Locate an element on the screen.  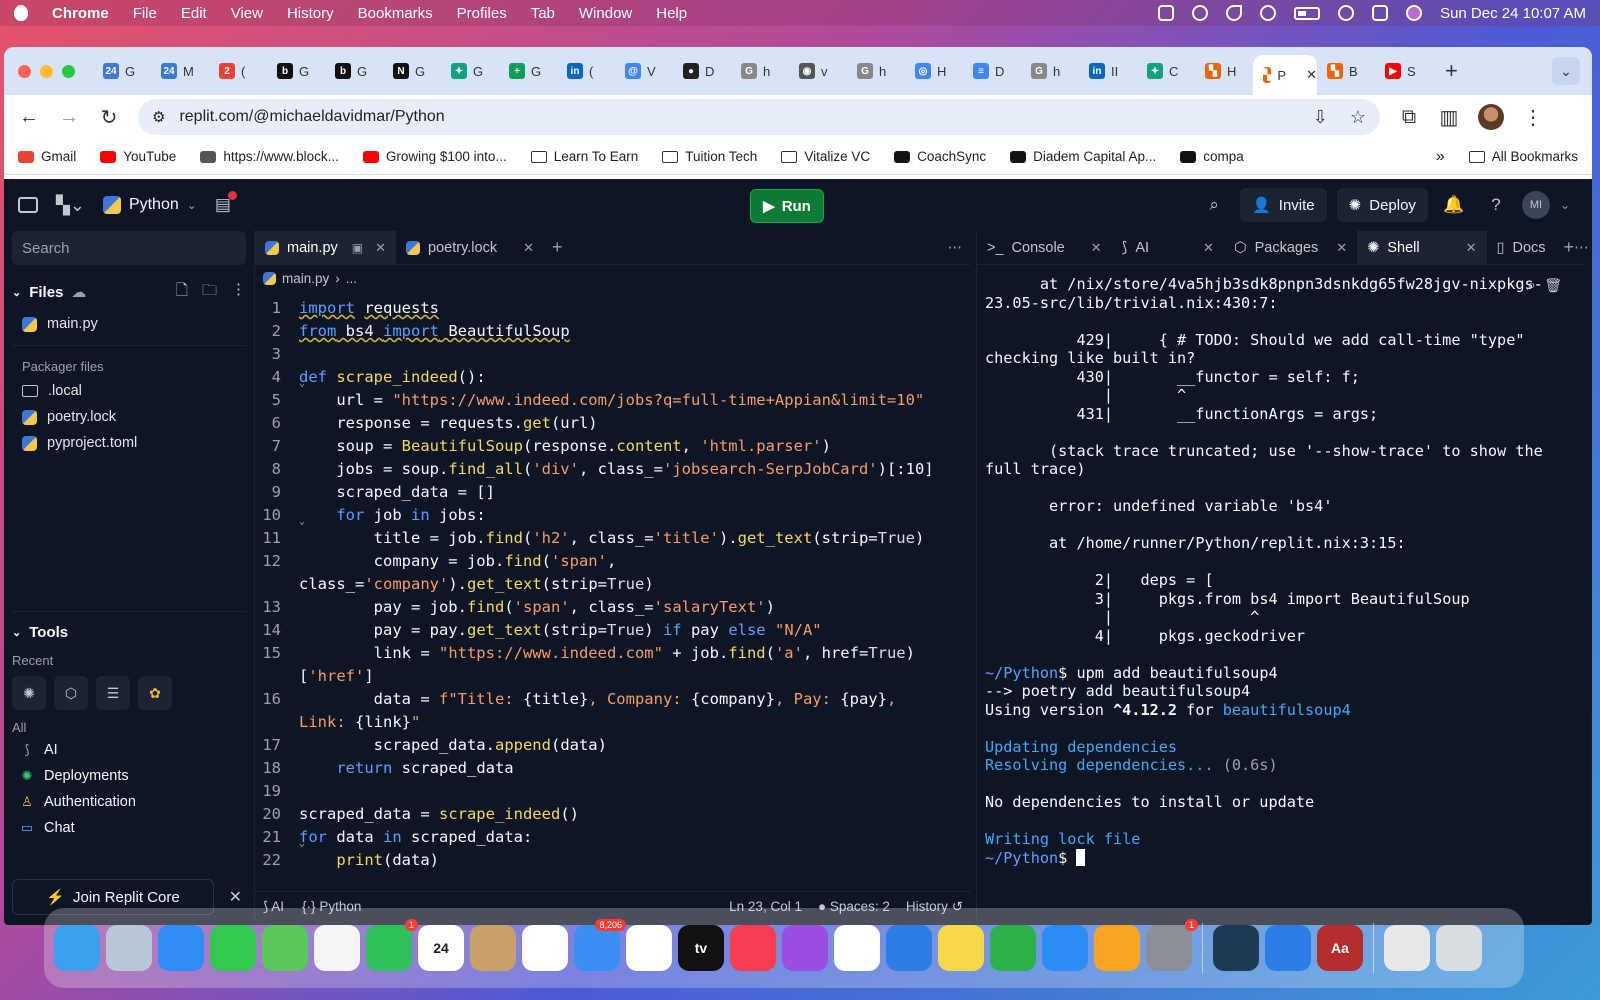
files-section-header: ⌄ Files ☁ 🗋 🗀 ⋮ is located at coordinates (129, 292).